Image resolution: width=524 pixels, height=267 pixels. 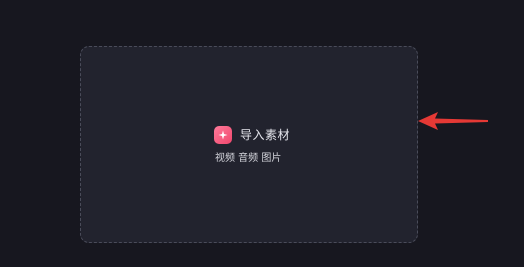 What do you see at coordinates (453, 121) in the screenshot?
I see `red-arrow-left-icon` at bounding box center [453, 121].